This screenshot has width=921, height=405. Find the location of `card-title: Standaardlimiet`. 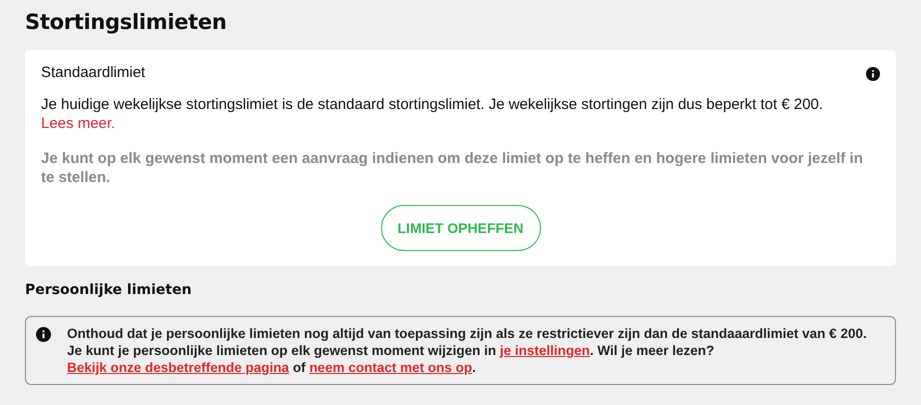

card-title: Standaardlimiet is located at coordinates (93, 72).